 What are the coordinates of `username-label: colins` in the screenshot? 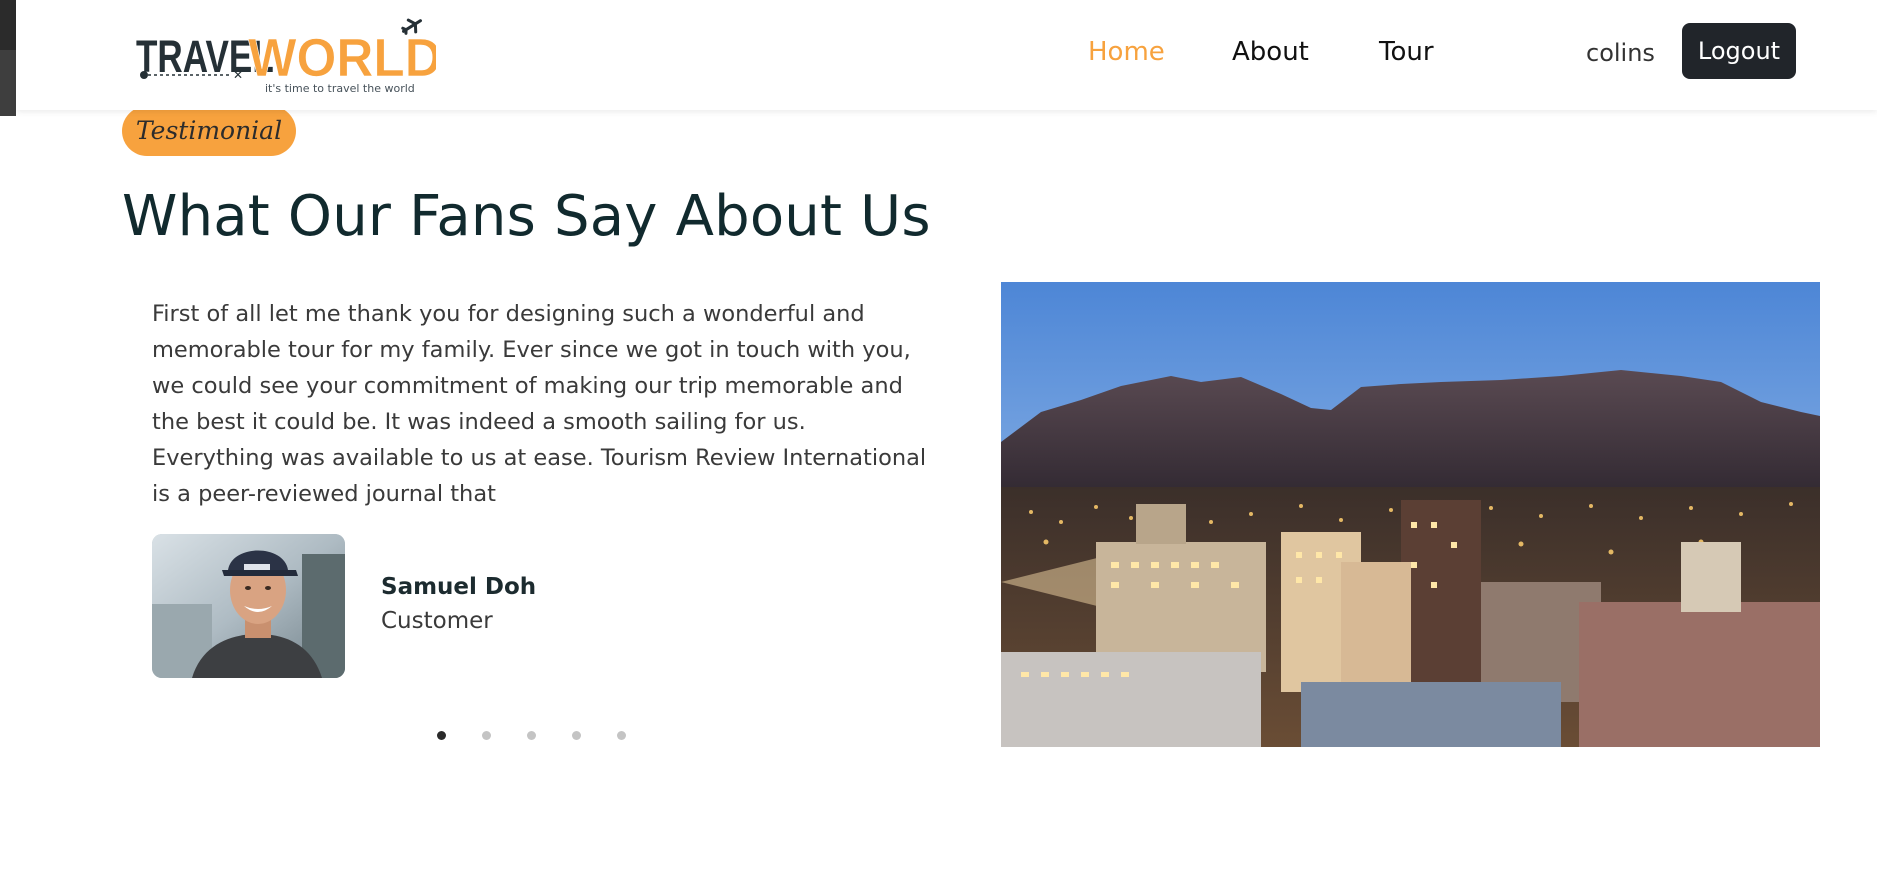 It's located at (1620, 53).